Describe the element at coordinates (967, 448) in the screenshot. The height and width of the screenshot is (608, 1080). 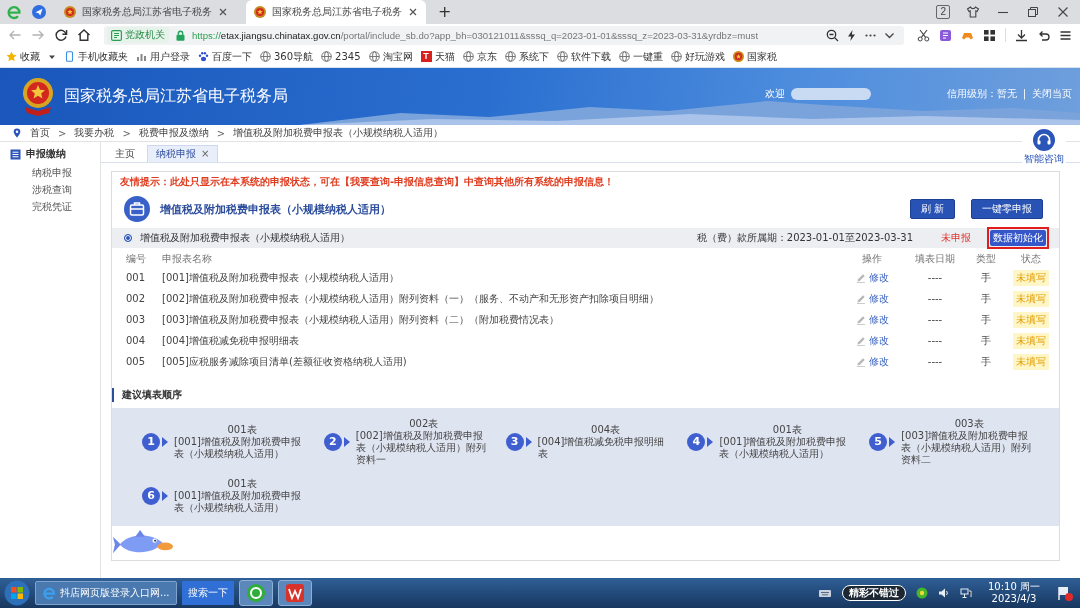
I see `step-form-name: [003]增值税及附加税费申报表（小规模纳税人适用）附列资料二` at that location.